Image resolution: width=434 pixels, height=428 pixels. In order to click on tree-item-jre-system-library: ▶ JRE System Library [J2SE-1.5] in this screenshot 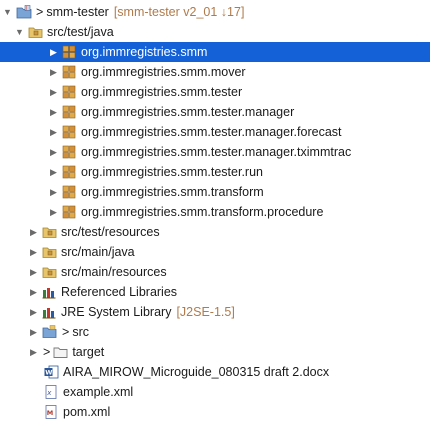, I will do `click(217, 312)`.